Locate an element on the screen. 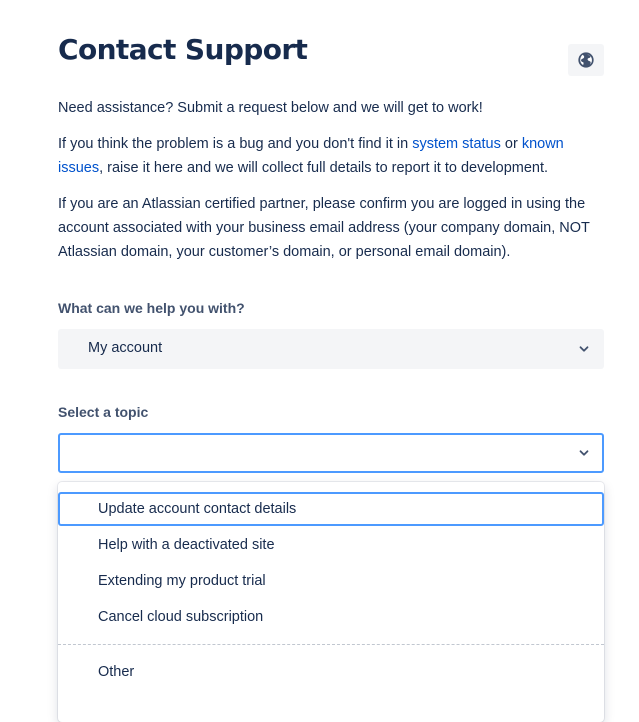 The width and height of the screenshot is (639, 722). topic-field-label: Select a topic is located at coordinates (103, 412).